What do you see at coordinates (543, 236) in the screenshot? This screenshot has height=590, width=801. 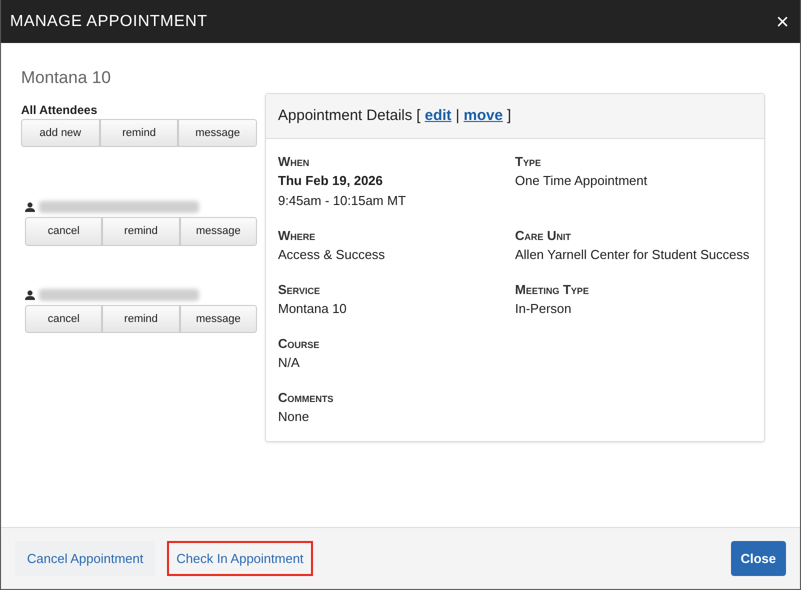 I see `field-label: Care Unit` at bounding box center [543, 236].